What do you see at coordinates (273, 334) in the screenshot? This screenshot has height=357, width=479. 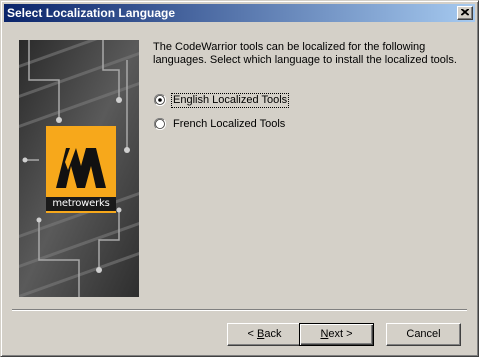 I see `back-button-rest: ack` at bounding box center [273, 334].